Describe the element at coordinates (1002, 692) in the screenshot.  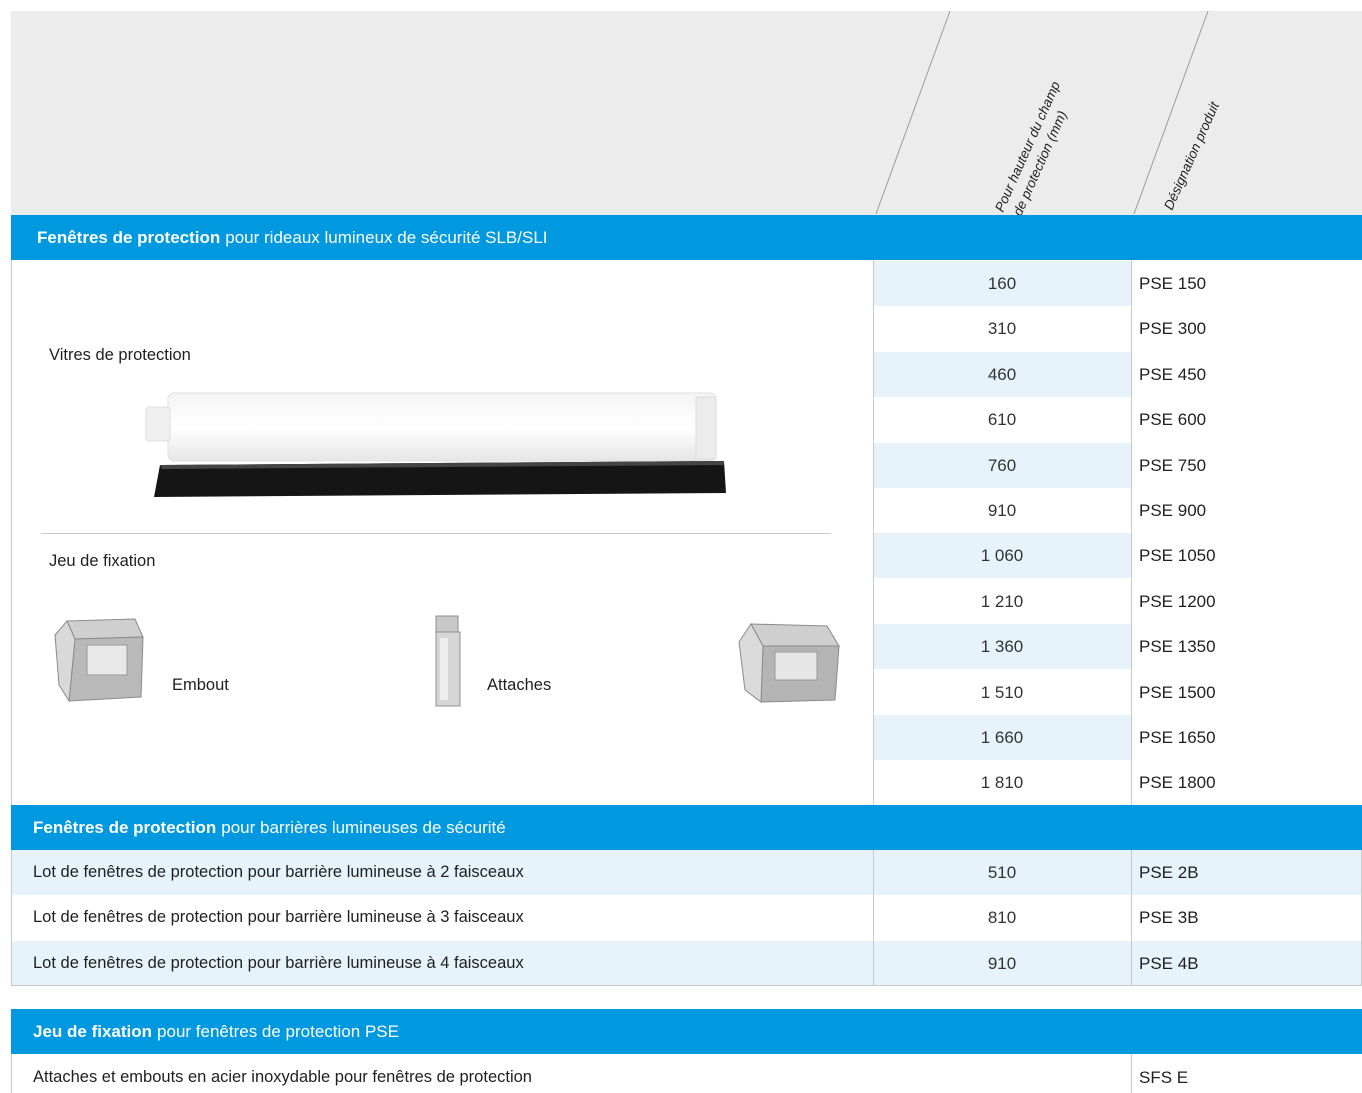
I see `table-cell-height: 1 510` at that location.